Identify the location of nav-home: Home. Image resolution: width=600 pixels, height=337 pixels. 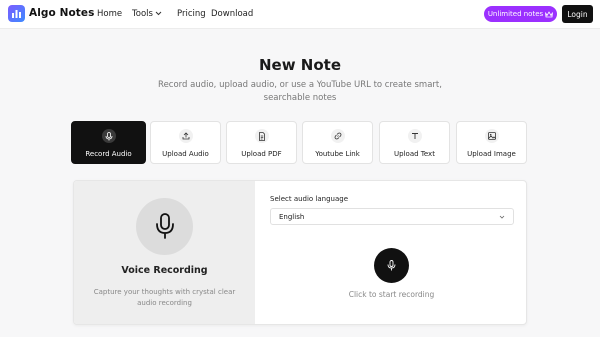
(109, 14).